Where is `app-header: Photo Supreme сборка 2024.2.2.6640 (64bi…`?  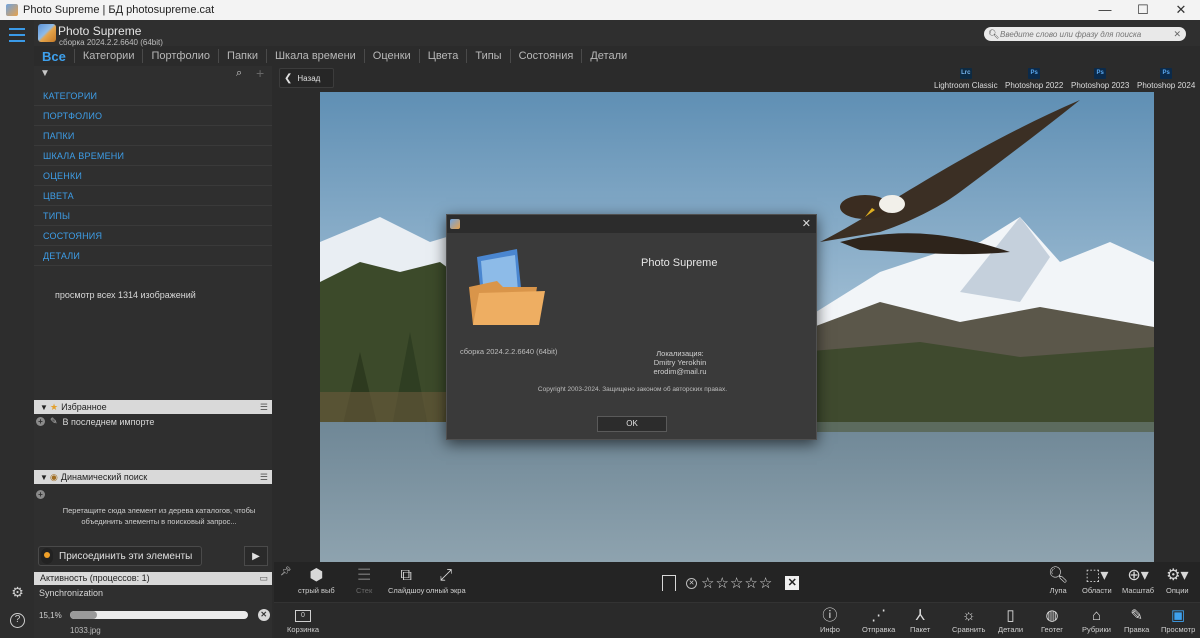
app-header: Photo Supreme сборка 2024.2.2.6640 (64bi… is located at coordinates (617, 33).